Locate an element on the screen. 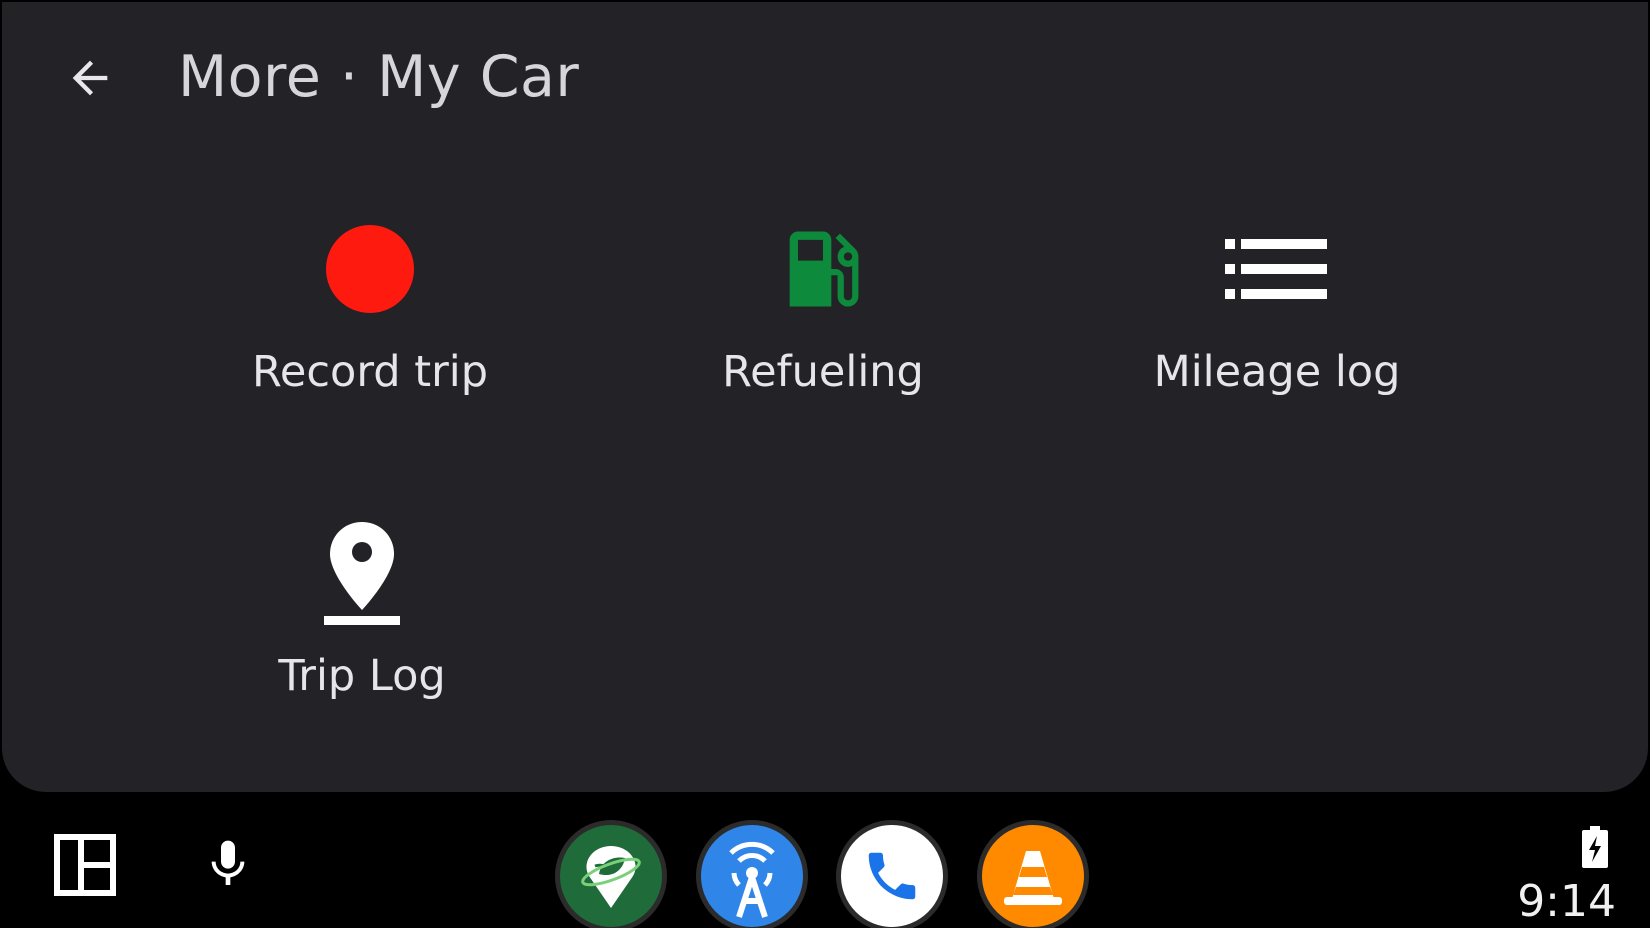 The image size is (1650, 928). eco-leaf-pin-app-icon is located at coordinates (611, 874).